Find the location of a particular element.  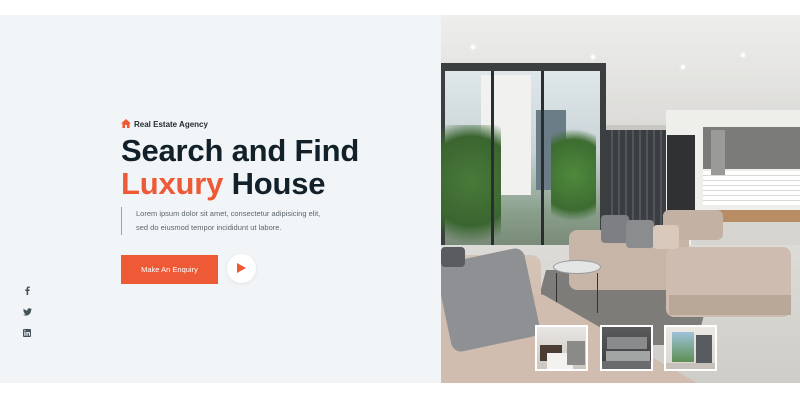

play-icon is located at coordinates (241, 269).